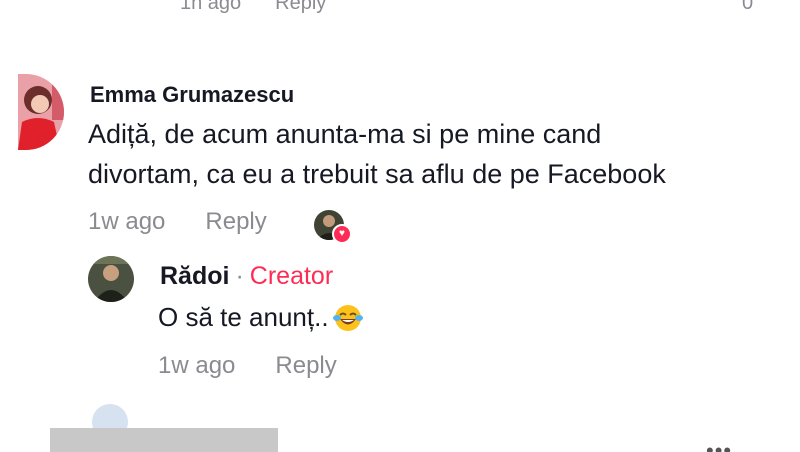 The image size is (800, 452). What do you see at coordinates (291, 276) in the screenshot?
I see `creator-badge: Creator` at bounding box center [291, 276].